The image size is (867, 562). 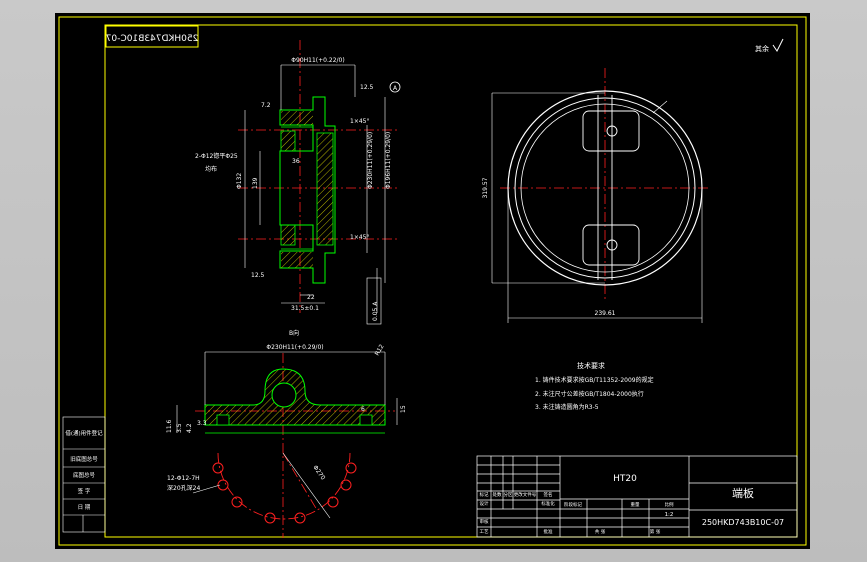 What do you see at coordinates (743, 493) in the screenshot?
I see `part-name: 端板` at bounding box center [743, 493].